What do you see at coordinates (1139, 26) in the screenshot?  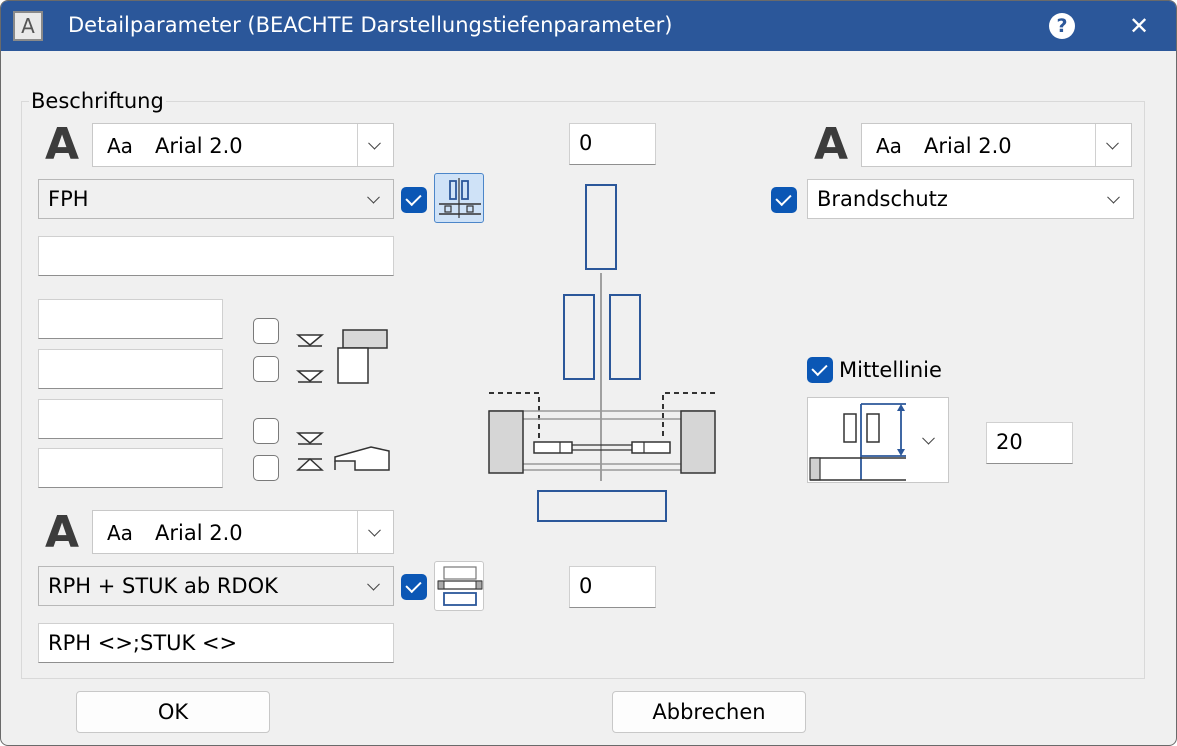 I see `close-button: ✕` at bounding box center [1139, 26].